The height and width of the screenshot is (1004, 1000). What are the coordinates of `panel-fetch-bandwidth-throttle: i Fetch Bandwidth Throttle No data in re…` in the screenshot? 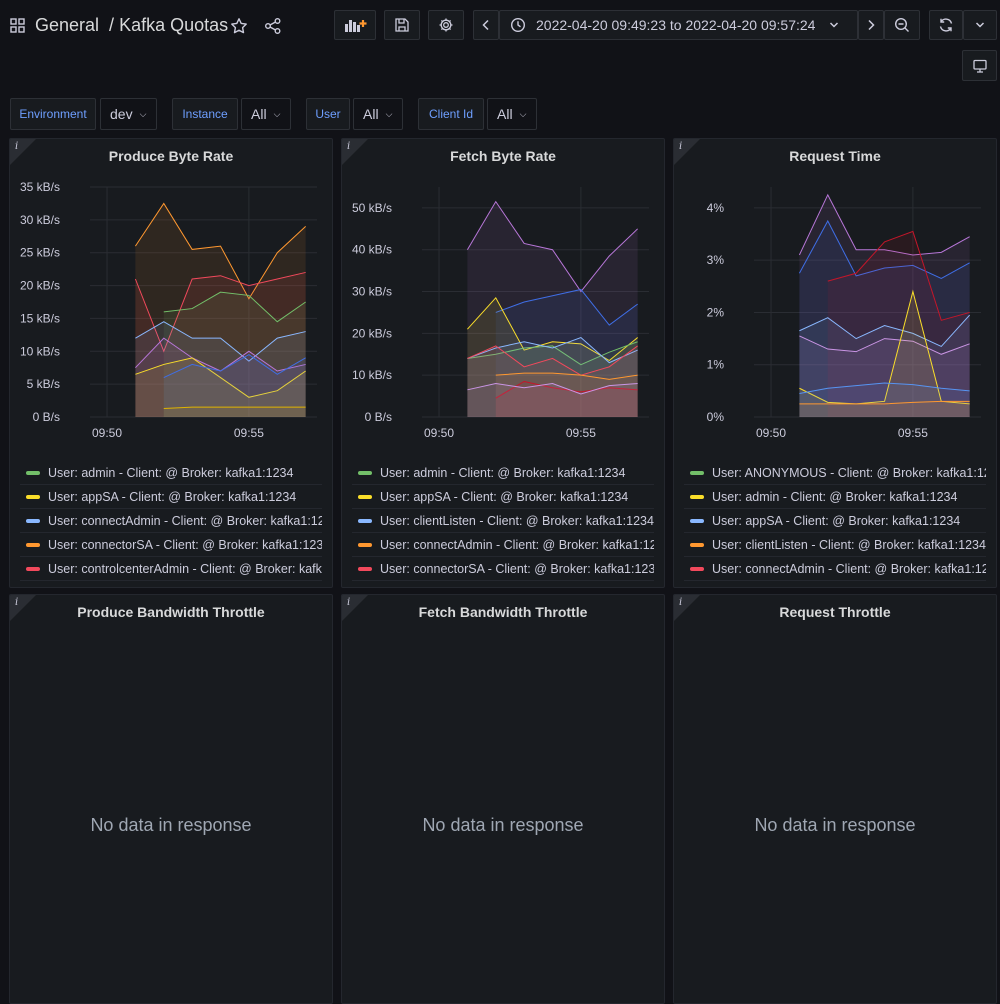 It's located at (503, 799).